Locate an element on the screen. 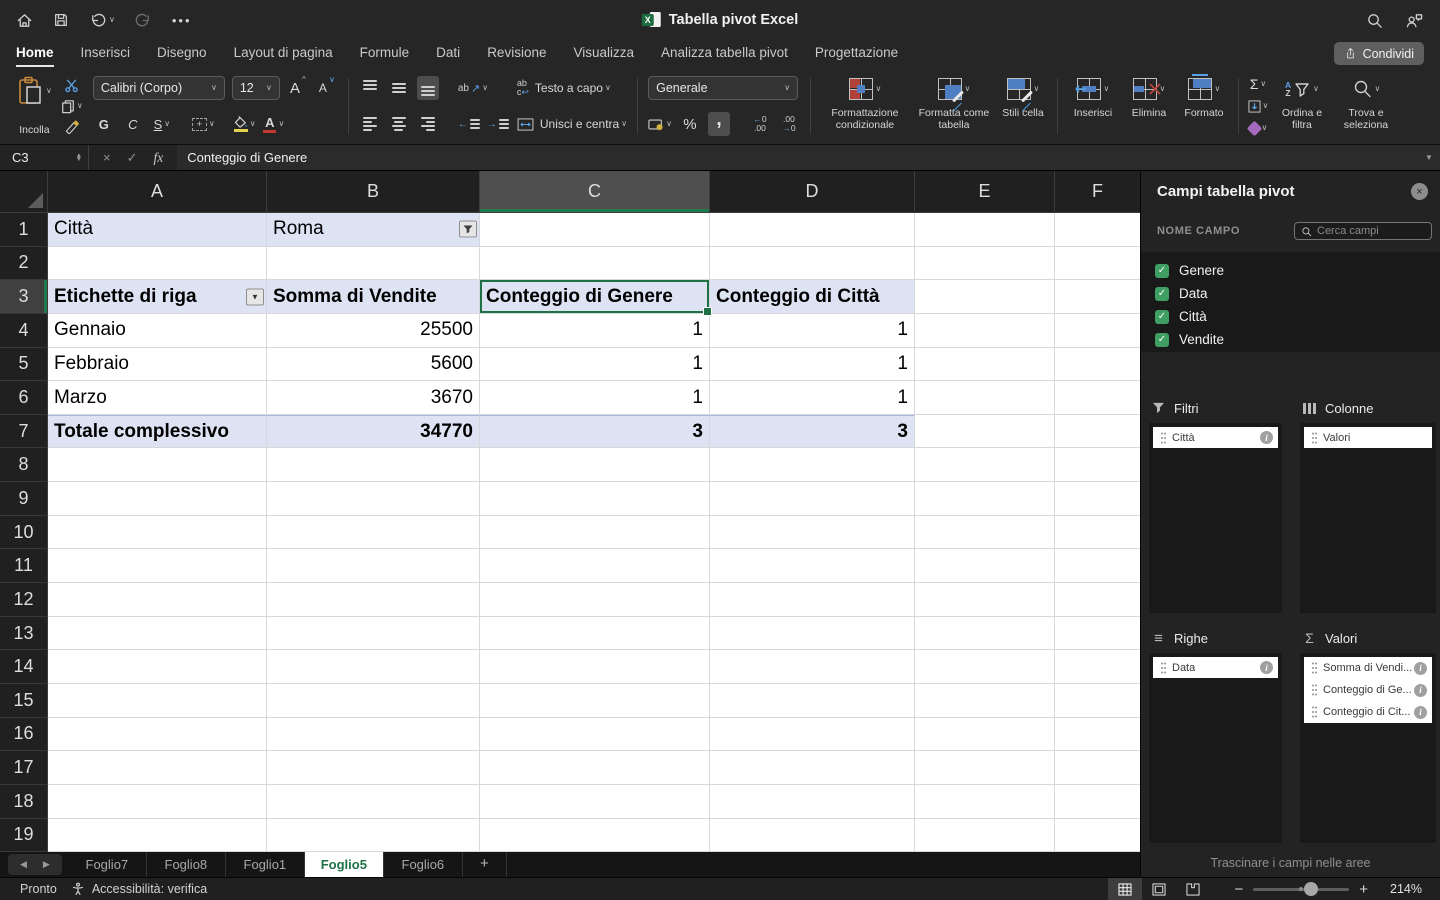  paste-dropdown-icon: ∨ is located at coordinates (49, 91).